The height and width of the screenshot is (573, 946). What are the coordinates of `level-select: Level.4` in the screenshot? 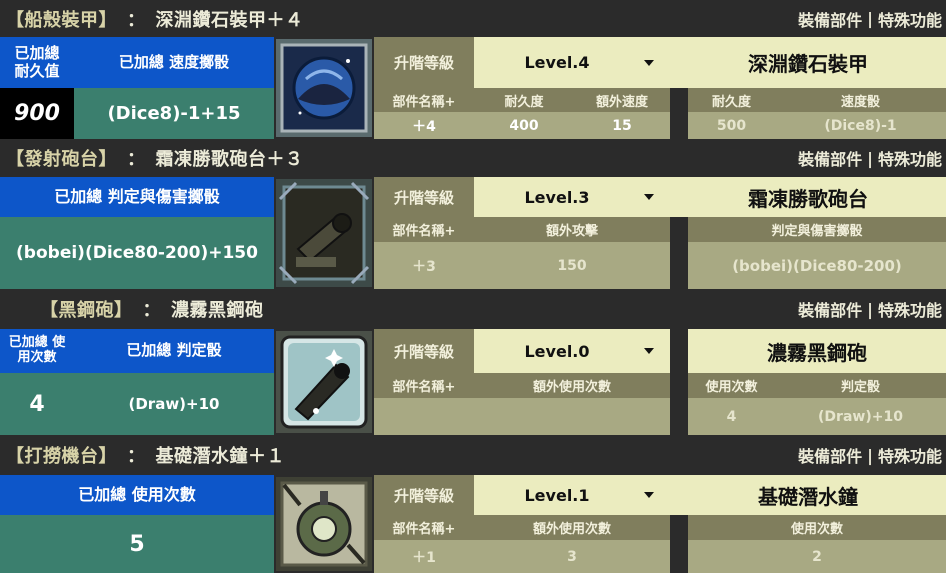 It's located at (572, 62).